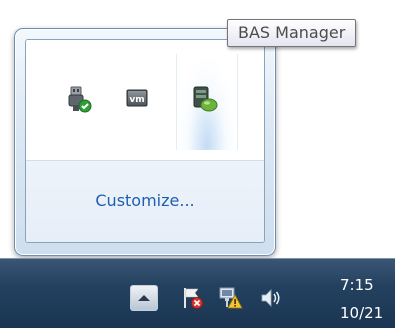  I want to click on show-hidden-icons-button, so click(144, 298).